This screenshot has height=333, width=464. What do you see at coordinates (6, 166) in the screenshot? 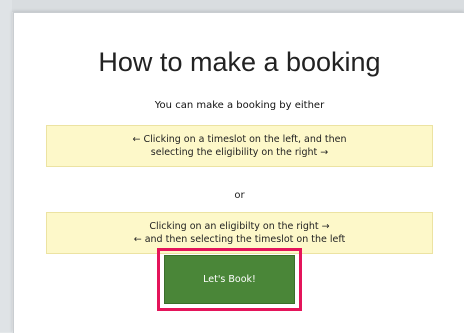
I see `backdrop-left-strip` at bounding box center [6, 166].